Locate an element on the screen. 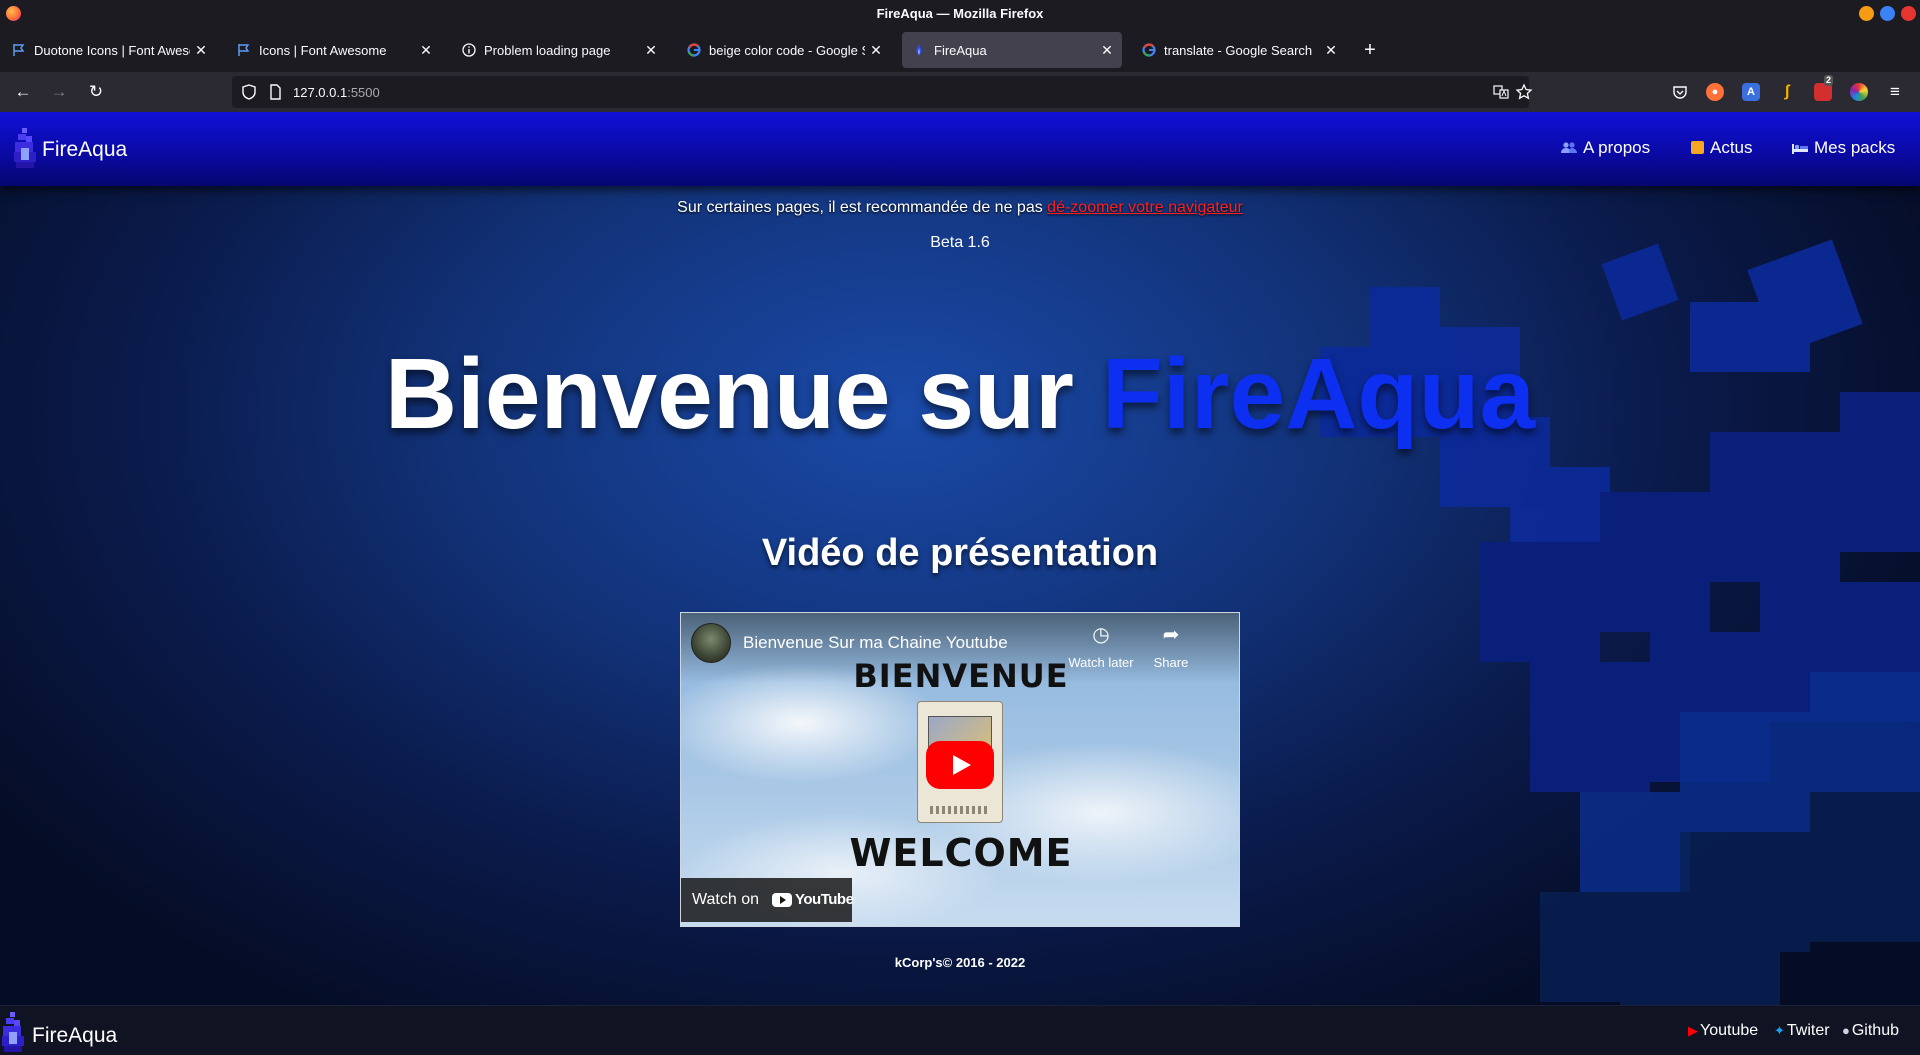  window-titlebar: FireAqua — Mozilla Firefox is located at coordinates (960, 14).